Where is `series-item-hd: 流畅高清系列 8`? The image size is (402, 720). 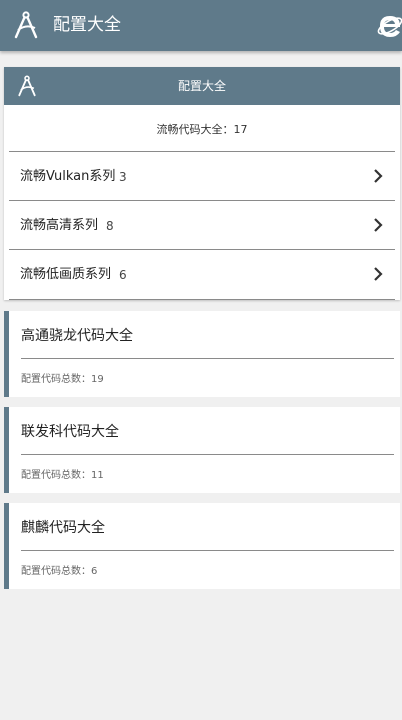
series-item-hd: 流畅高清系列 8 is located at coordinates (202, 224).